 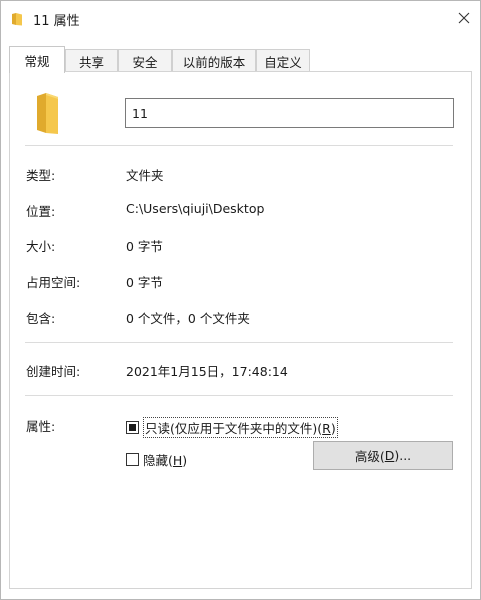 I want to click on hidden-checkbox-label: 隐藏(H), so click(x=165, y=460).